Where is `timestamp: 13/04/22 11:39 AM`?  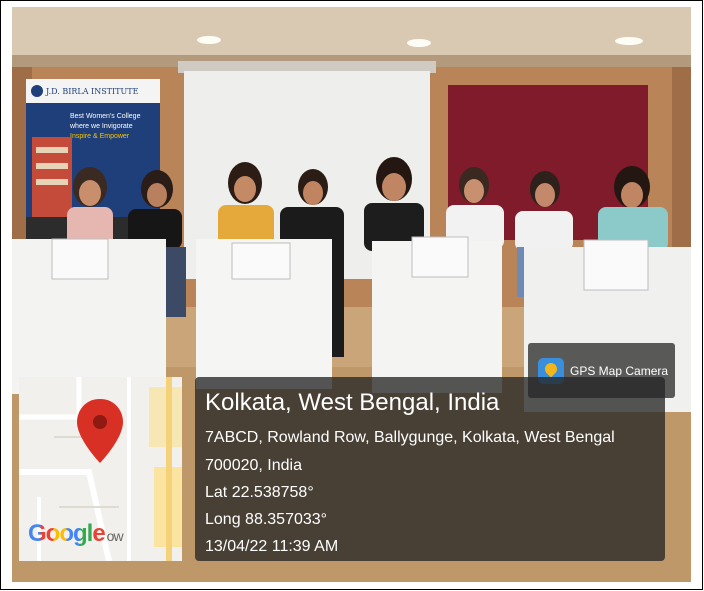 timestamp: 13/04/22 11:39 AM is located at coordinates (272, 546).